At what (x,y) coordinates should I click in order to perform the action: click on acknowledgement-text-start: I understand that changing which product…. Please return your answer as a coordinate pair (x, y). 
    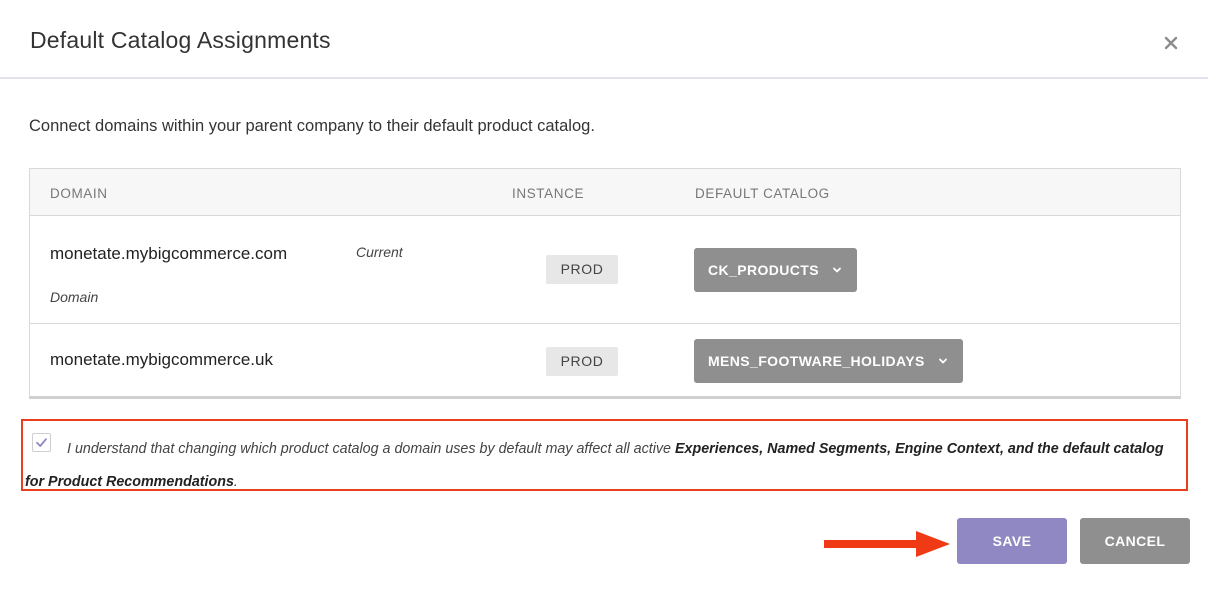
    Looking at the image, I should click on (371, 449).